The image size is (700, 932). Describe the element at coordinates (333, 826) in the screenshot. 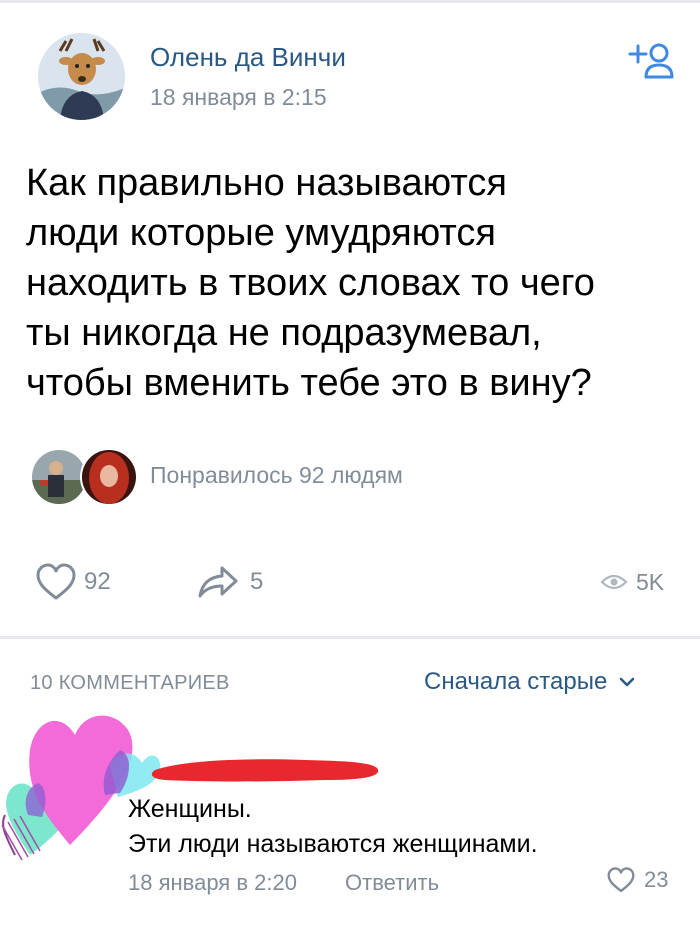

I see `comment-text: Женщины. Эти люди называются женщинами.` at that location.